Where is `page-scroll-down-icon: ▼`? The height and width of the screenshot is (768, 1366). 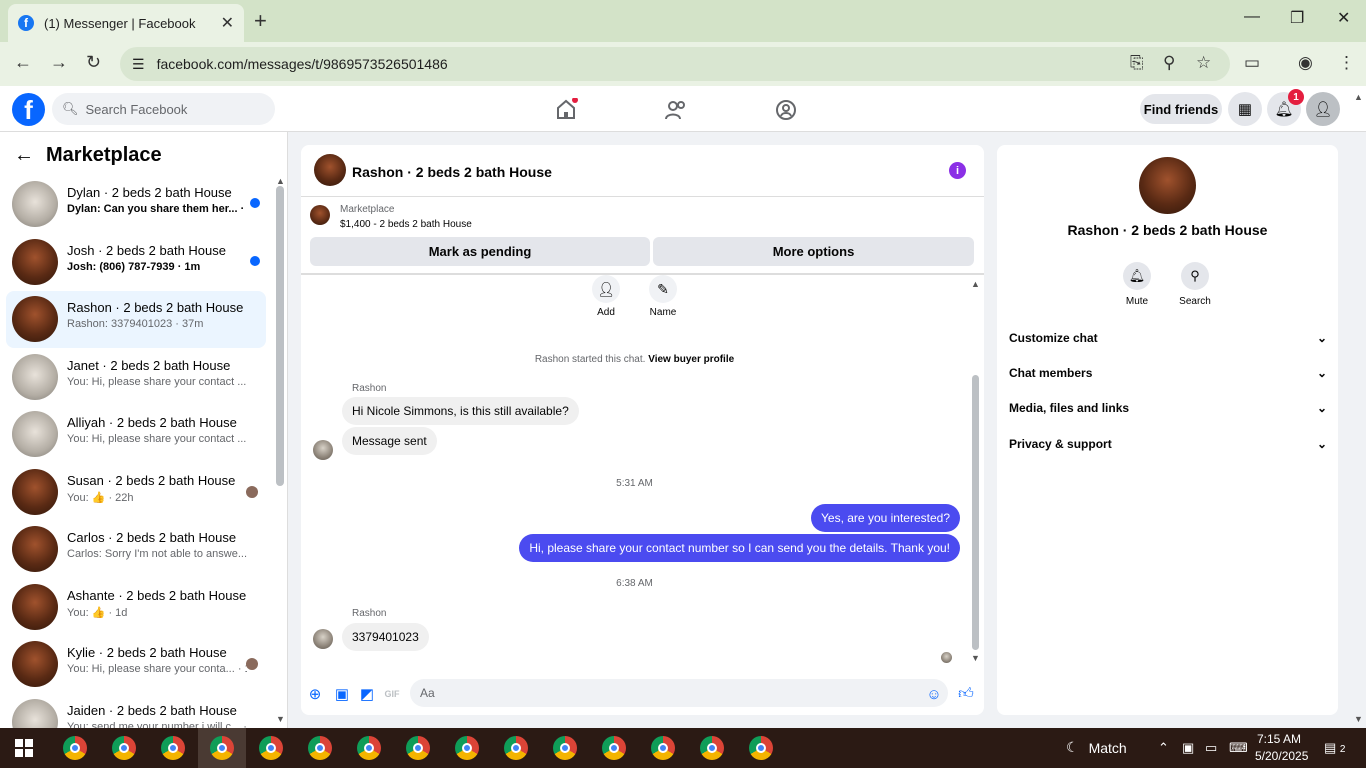
page-scroll-down-icon: ▼ is located at coordinates (1358, 719).